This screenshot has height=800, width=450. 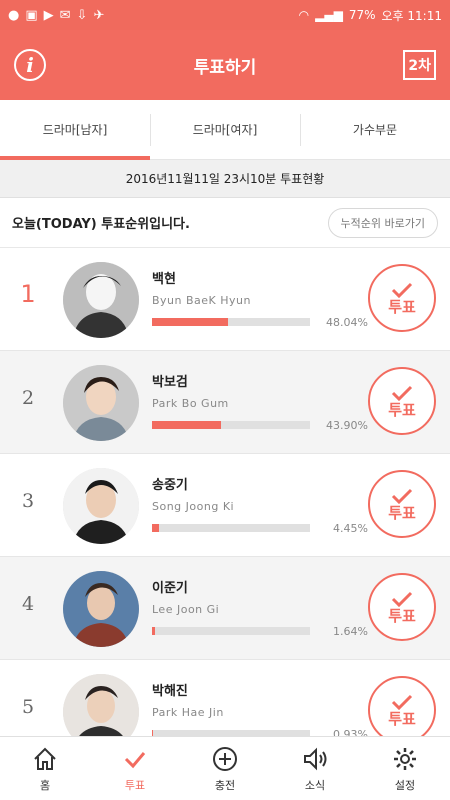 What do you see at coordinates (82, 15) in the screenshot?
I see `download-icon: ⇩` at bounding box center [82, 15].